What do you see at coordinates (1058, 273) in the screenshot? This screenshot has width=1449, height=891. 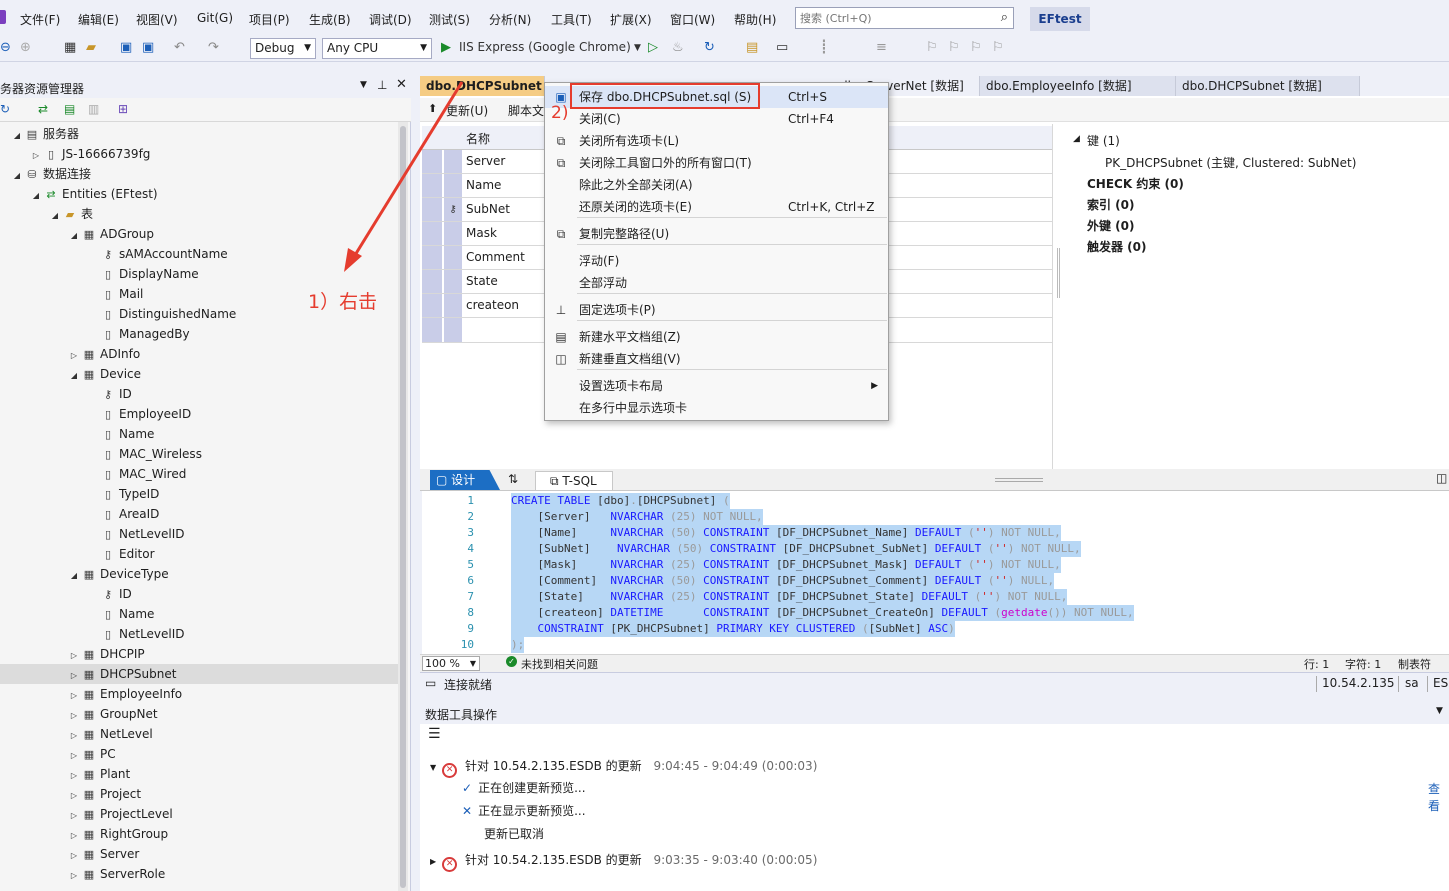 I see `splitter-grip` at bounding box center [1058, 273].